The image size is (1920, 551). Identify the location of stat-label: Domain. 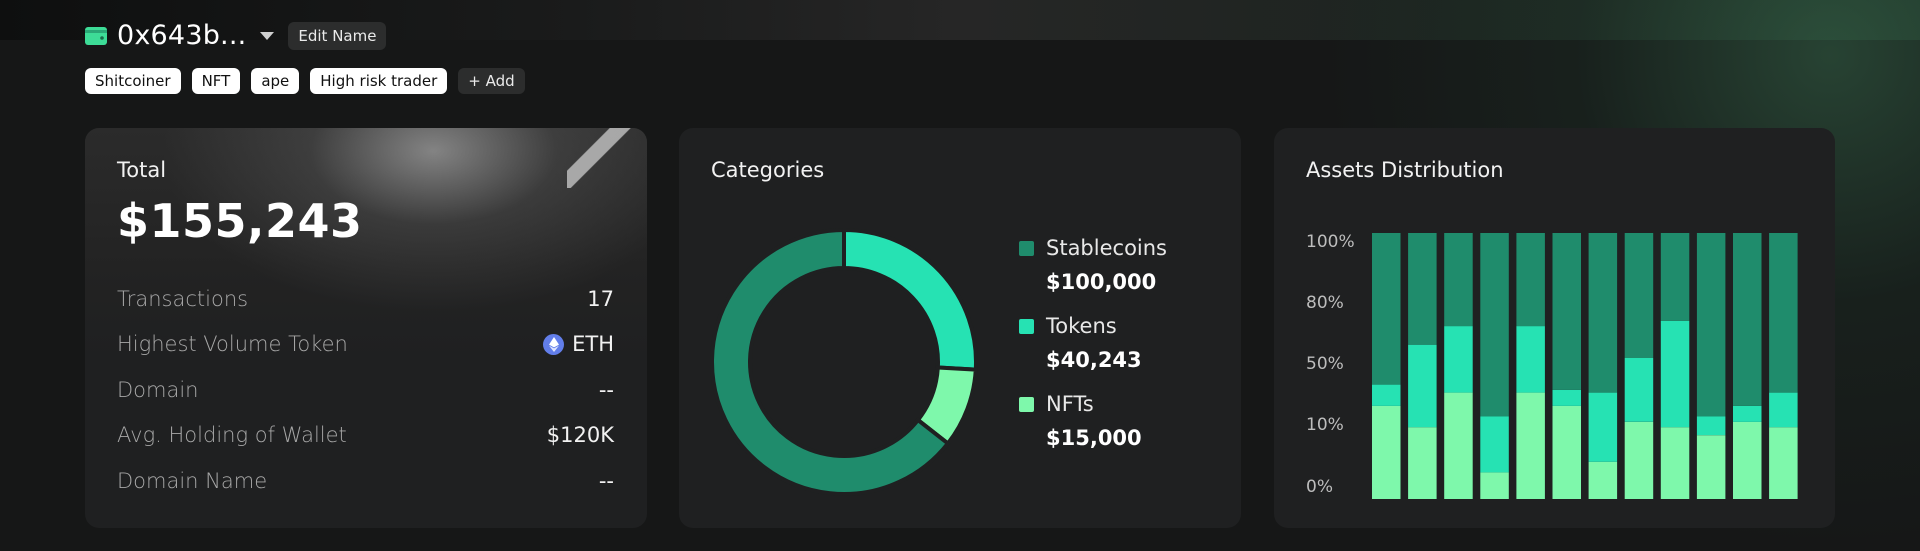
(158, 389).